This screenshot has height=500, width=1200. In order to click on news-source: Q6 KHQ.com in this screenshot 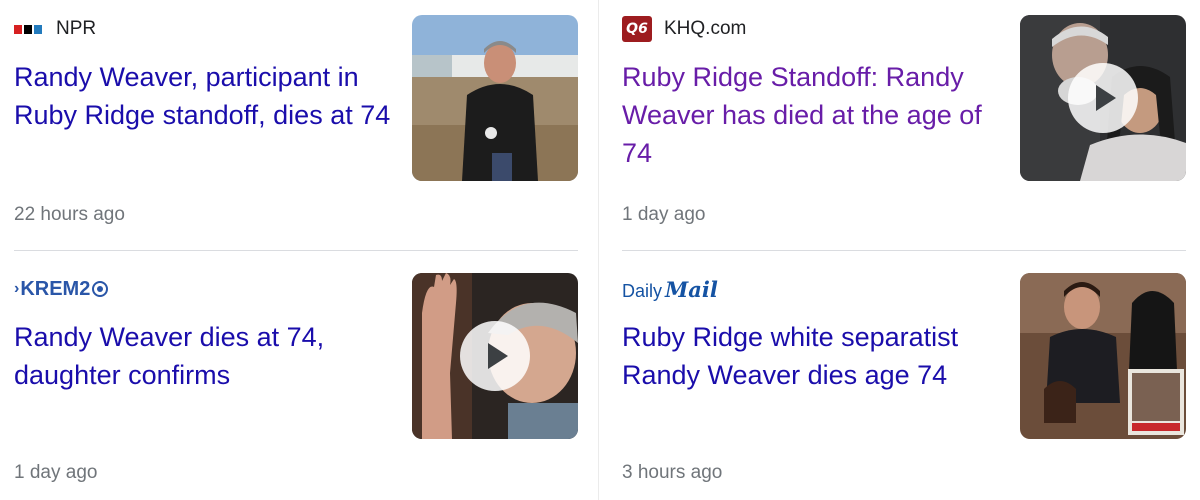, I will do `click(684, 29)`.